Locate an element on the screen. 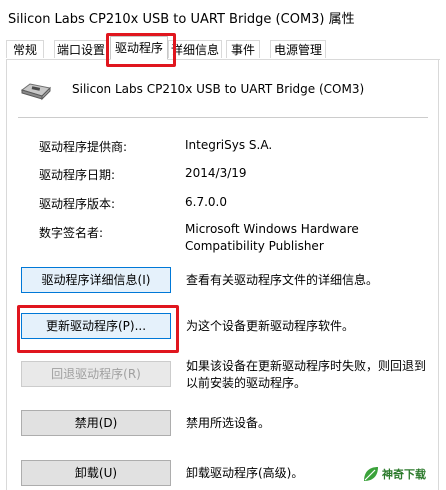 This screenshot has height=490, width=446. uninstall-driver-button: 卸载(U) is located at coordinates (96, 473).